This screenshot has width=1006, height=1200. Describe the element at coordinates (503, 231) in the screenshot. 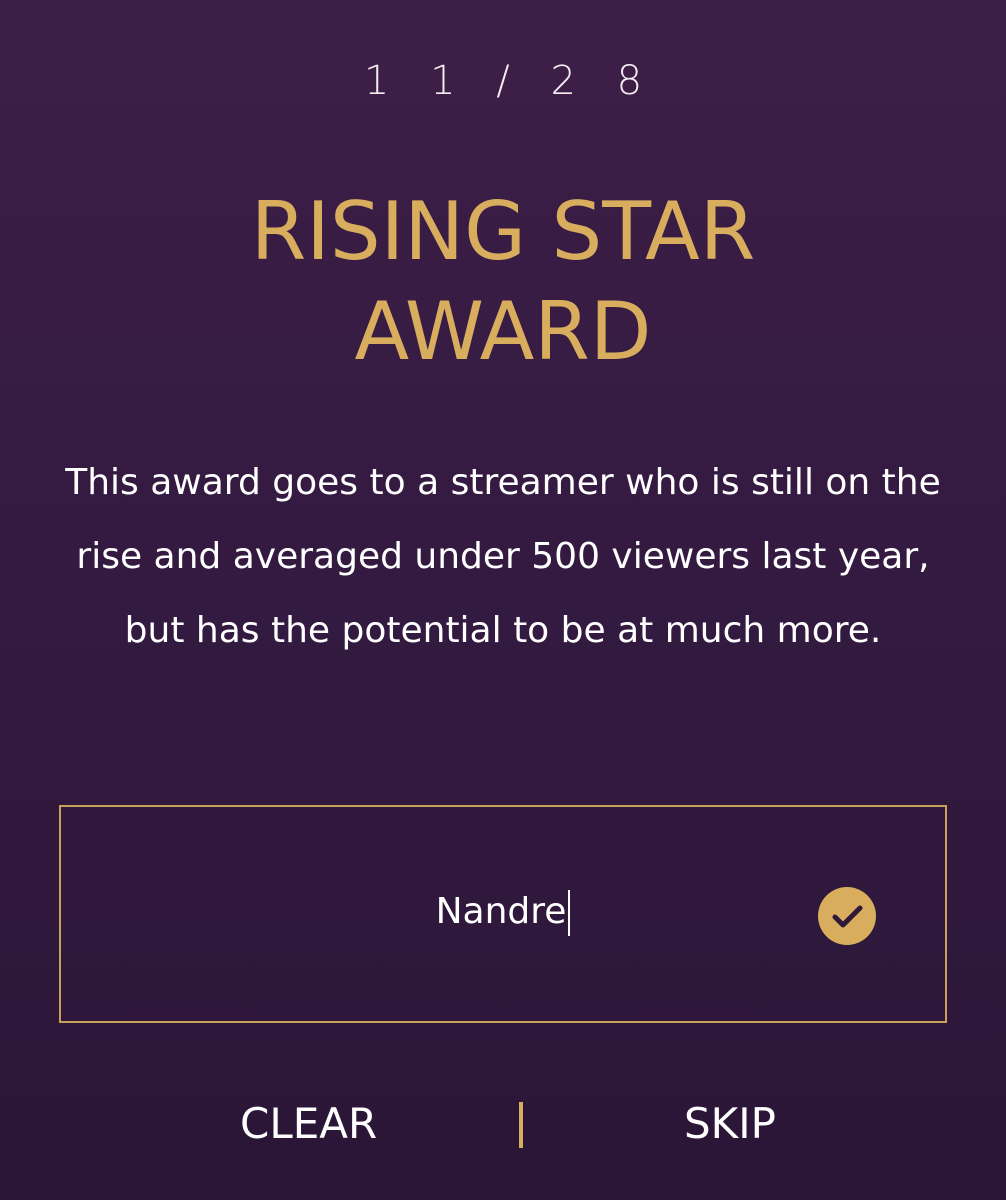

I see `award-title-line-1: RISING STAR` at that location.